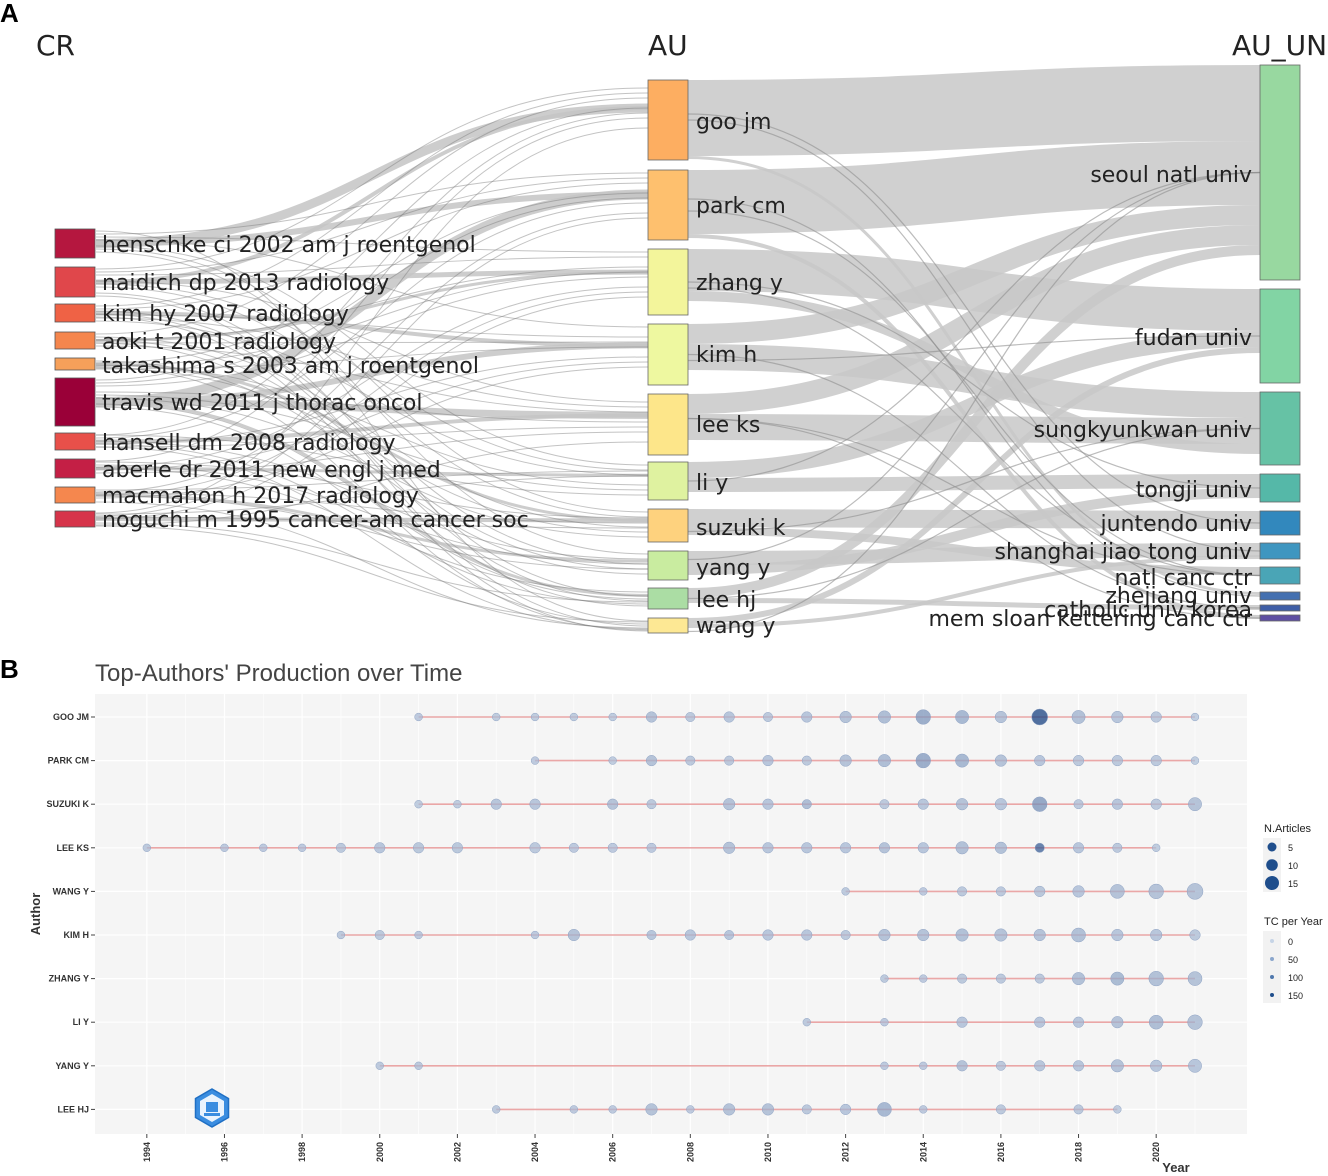 Image resolution: width=1328 pixels, height=1176 pixels. Describe the element at coordinates (68, 761) in the screenshot. I see `author-tick-label: PARK CM` at that location.